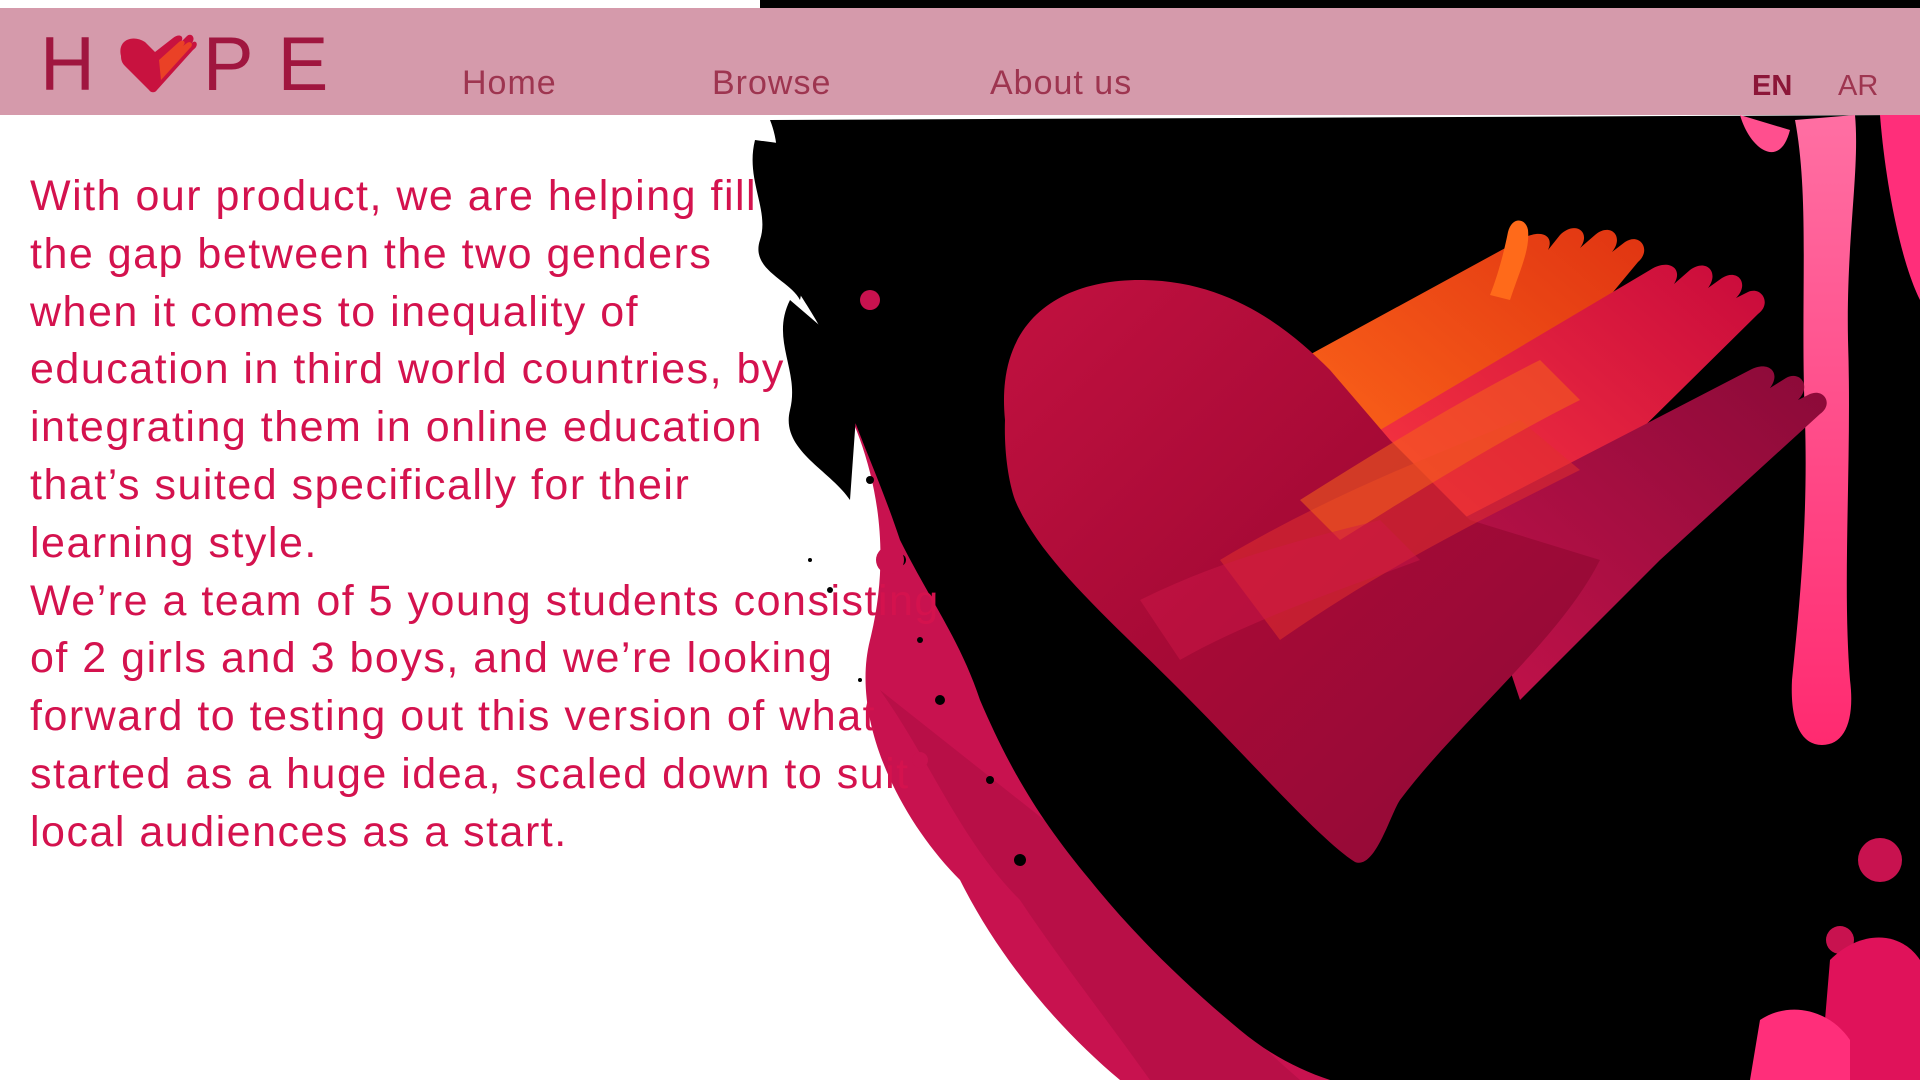  Describe the element at coordinates (960, 61) in the screenshot. I see `top-nav-bar: H PE Home Browse About us EN AR` at that location.